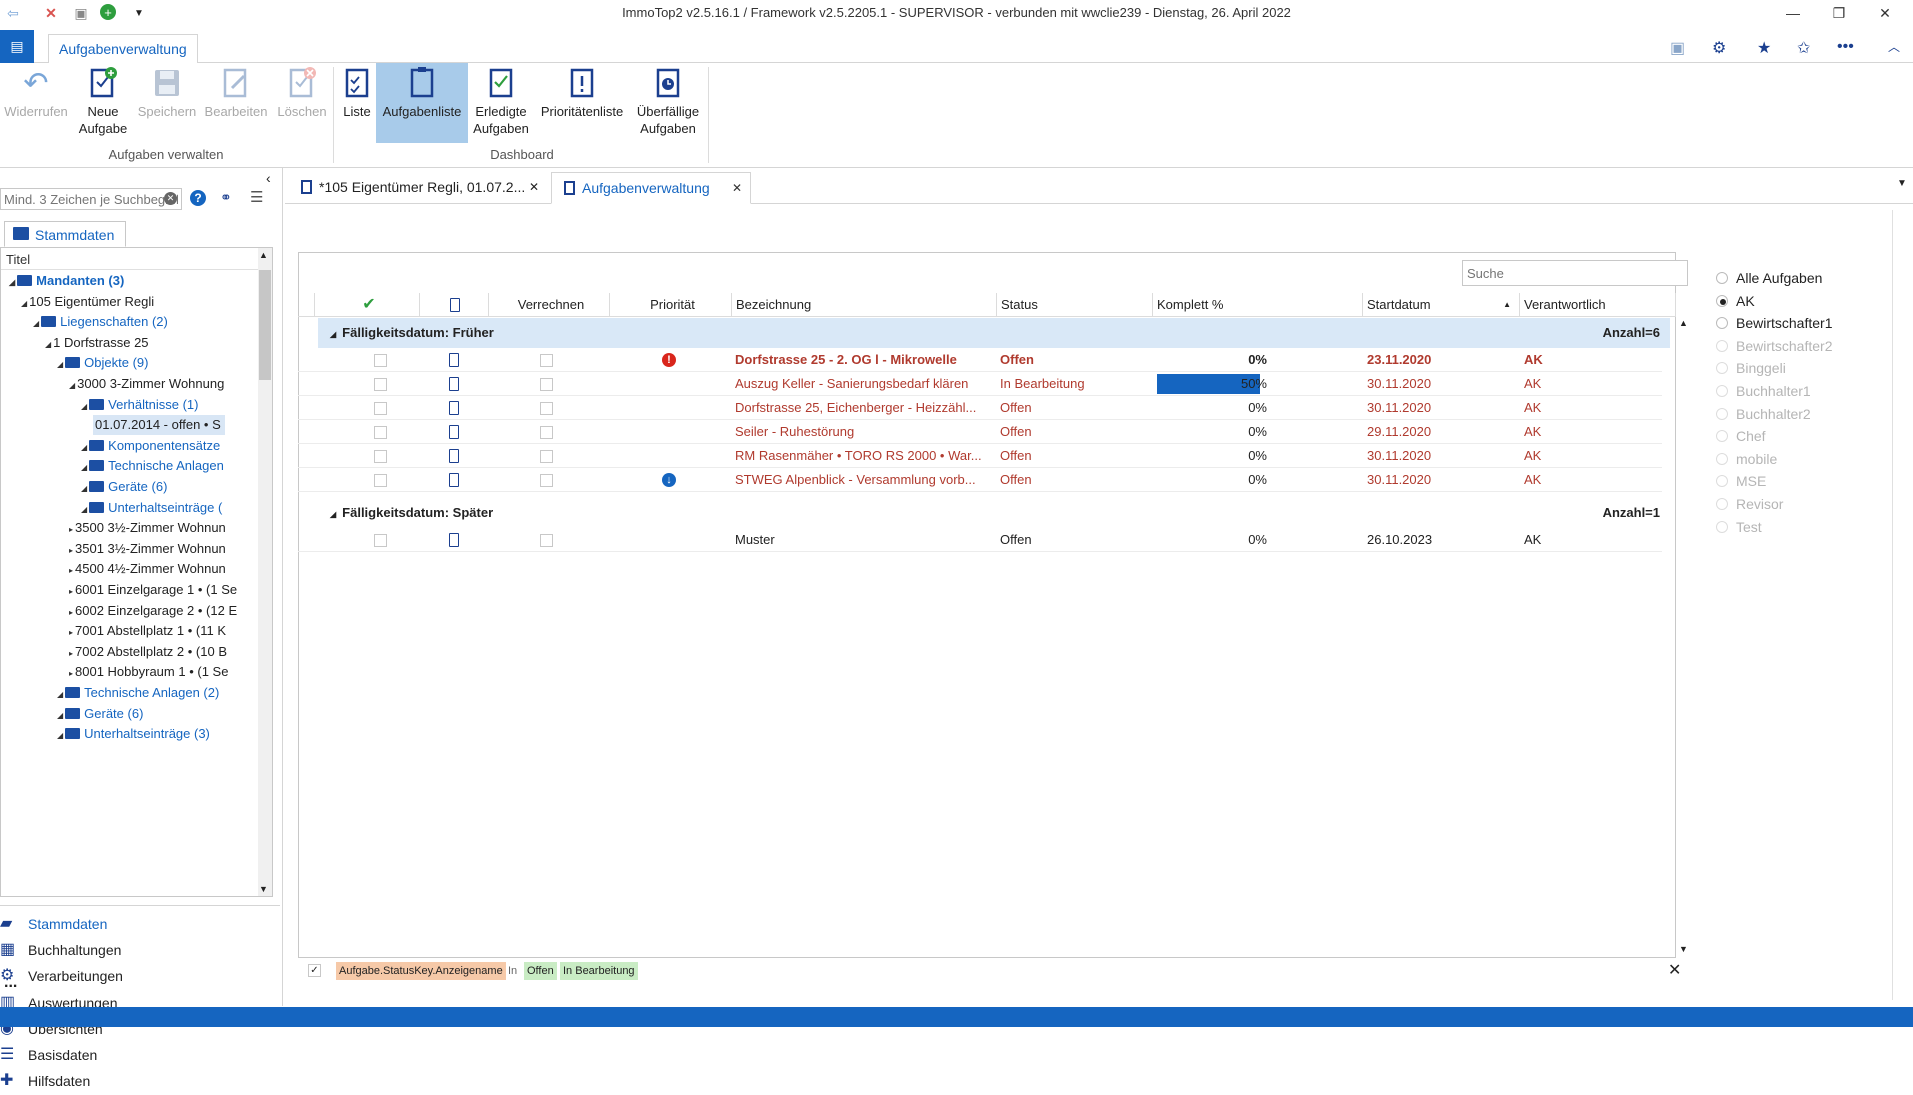 This screenshot has width=1913, height=1095. What do you see at coordinates (123, 49) in the screenshot?
I see `tab-aufgabenverwaltung: Aufgabenverwaltung` at bounding box center [123, 49].